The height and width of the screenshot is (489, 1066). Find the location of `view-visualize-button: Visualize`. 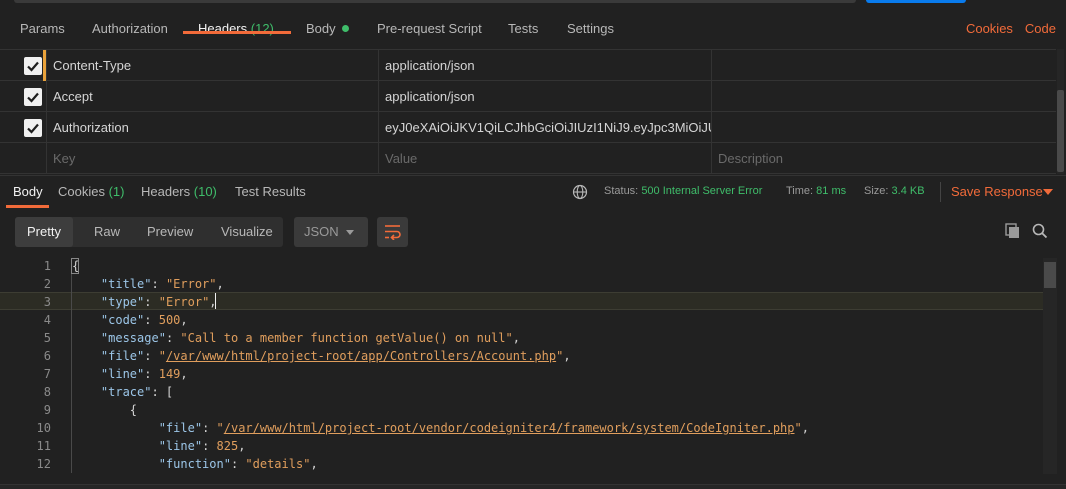

view-visualize-button: Visualize is located at coordinates (247, 232).